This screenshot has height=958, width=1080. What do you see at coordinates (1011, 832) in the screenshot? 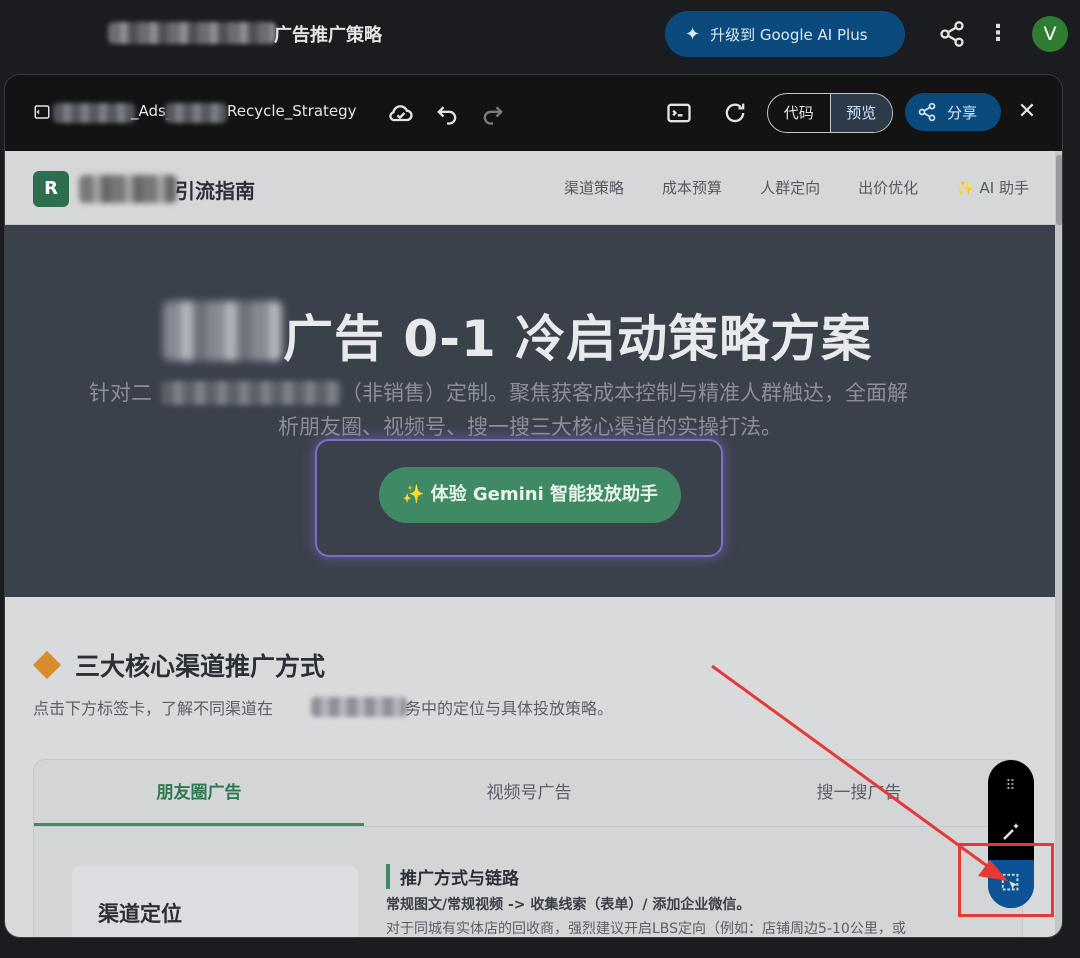
I see `magic-wand-icon` at bounding box center [1011, 832].